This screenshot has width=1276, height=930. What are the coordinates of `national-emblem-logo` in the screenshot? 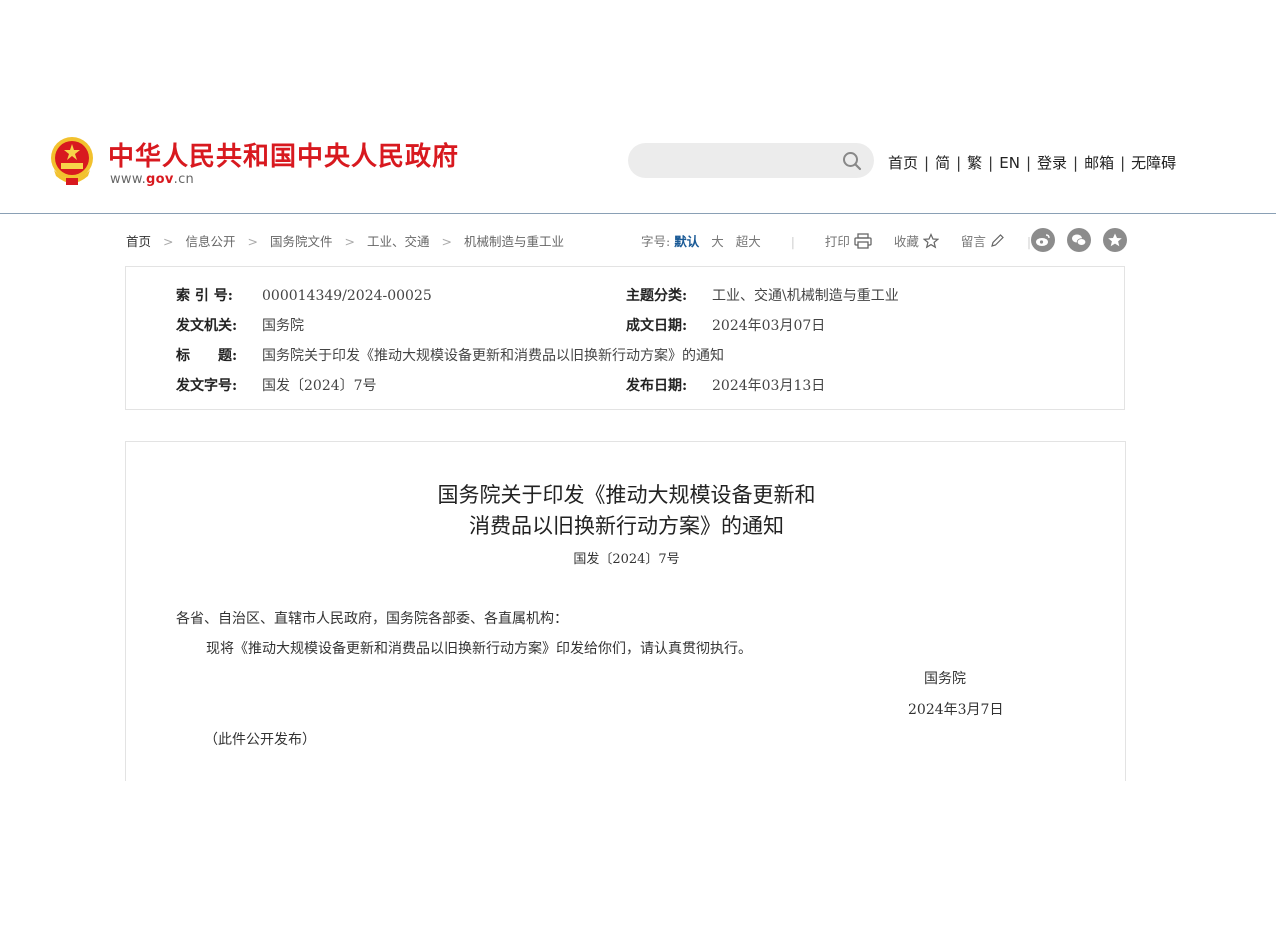 It's located at (72, 162).